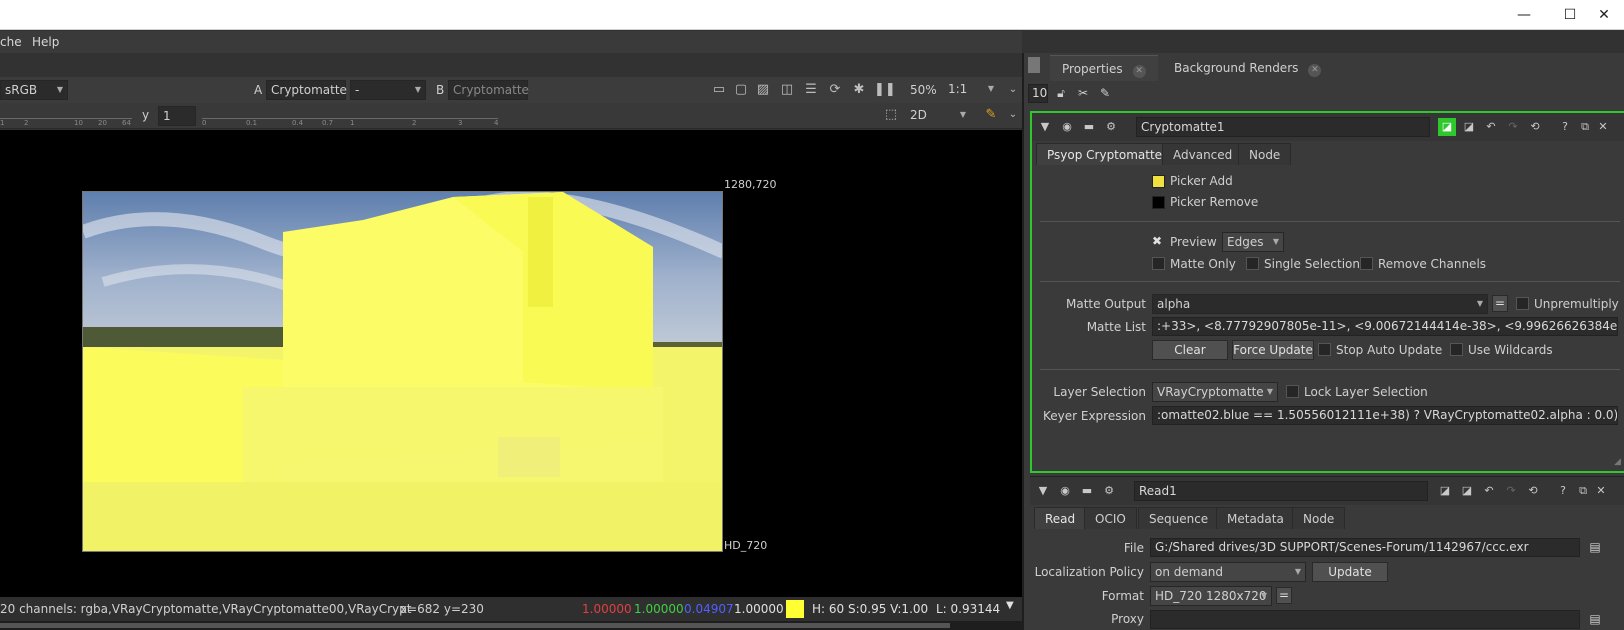 The height and width of the screenshot is (630, 1624). I want to click on gamma-slider, so click(350, 114).